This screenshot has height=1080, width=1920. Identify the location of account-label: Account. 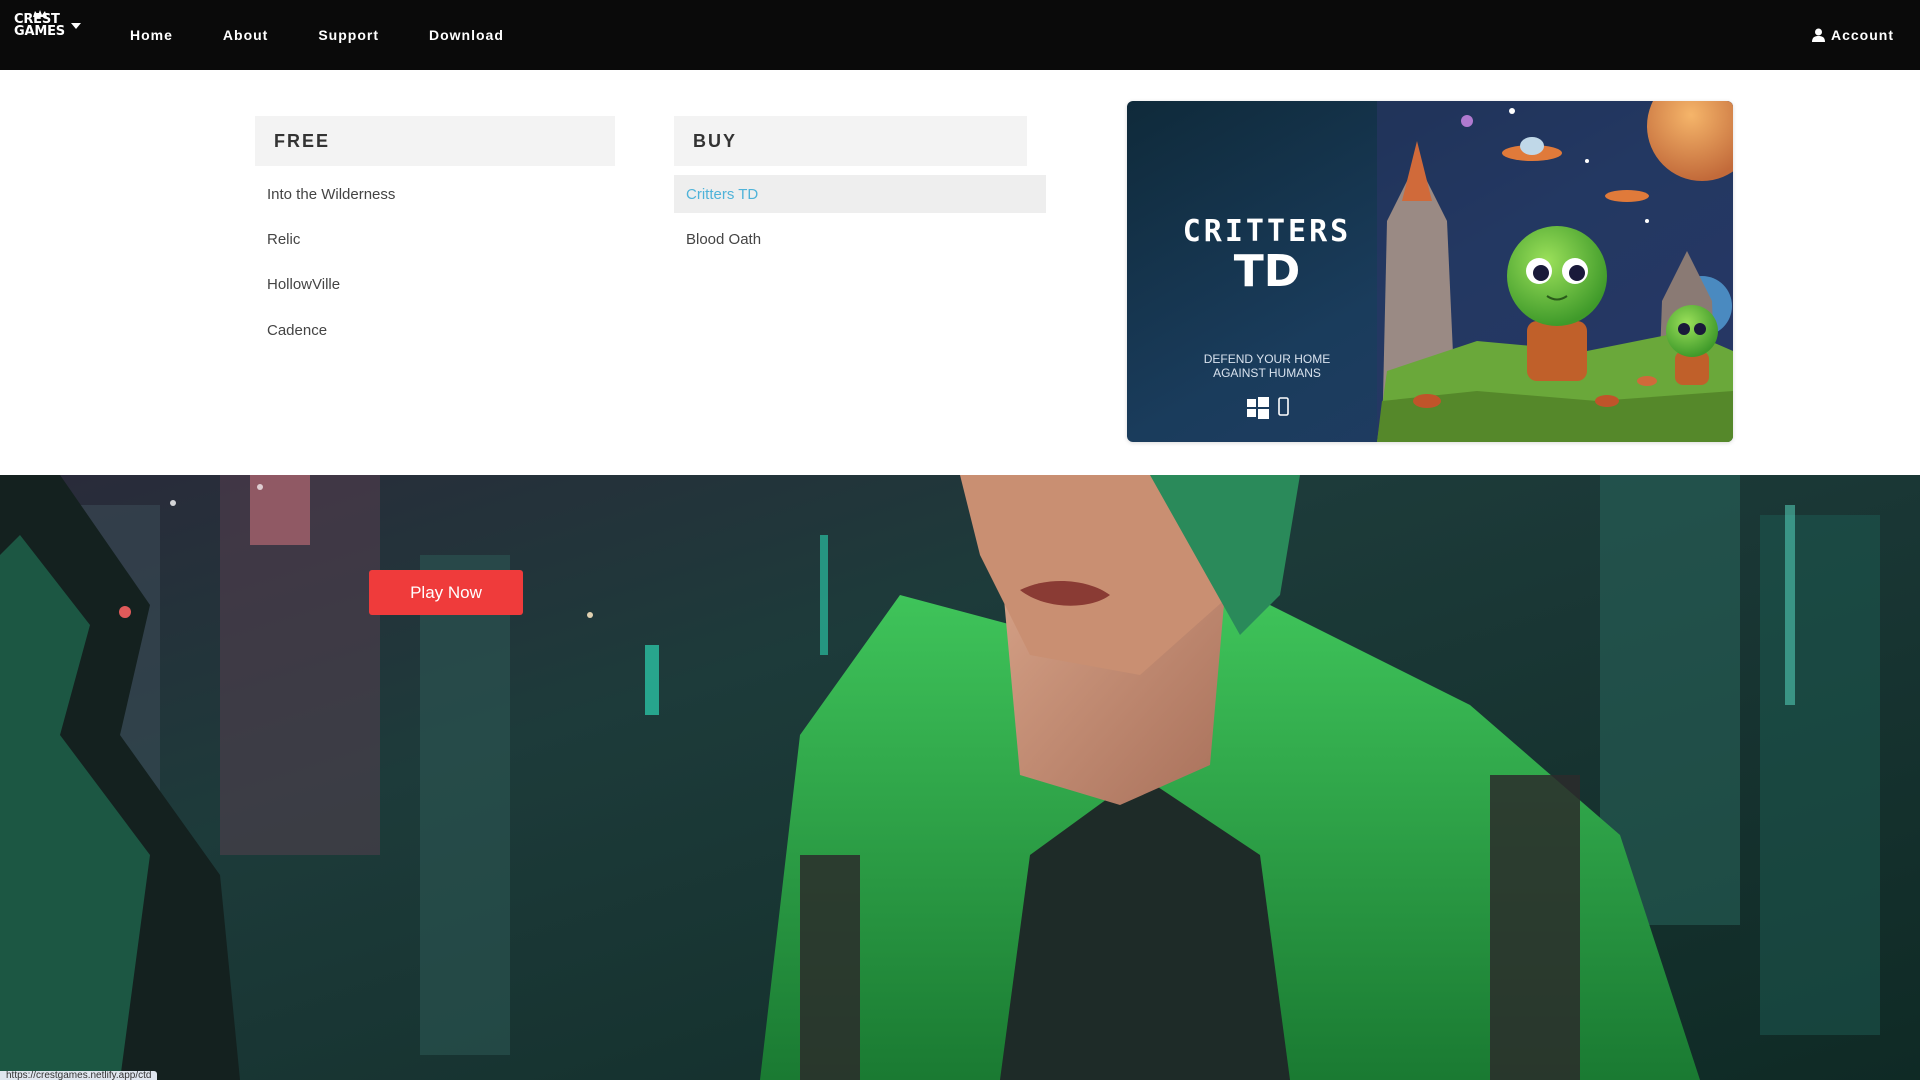
(1862, 35).